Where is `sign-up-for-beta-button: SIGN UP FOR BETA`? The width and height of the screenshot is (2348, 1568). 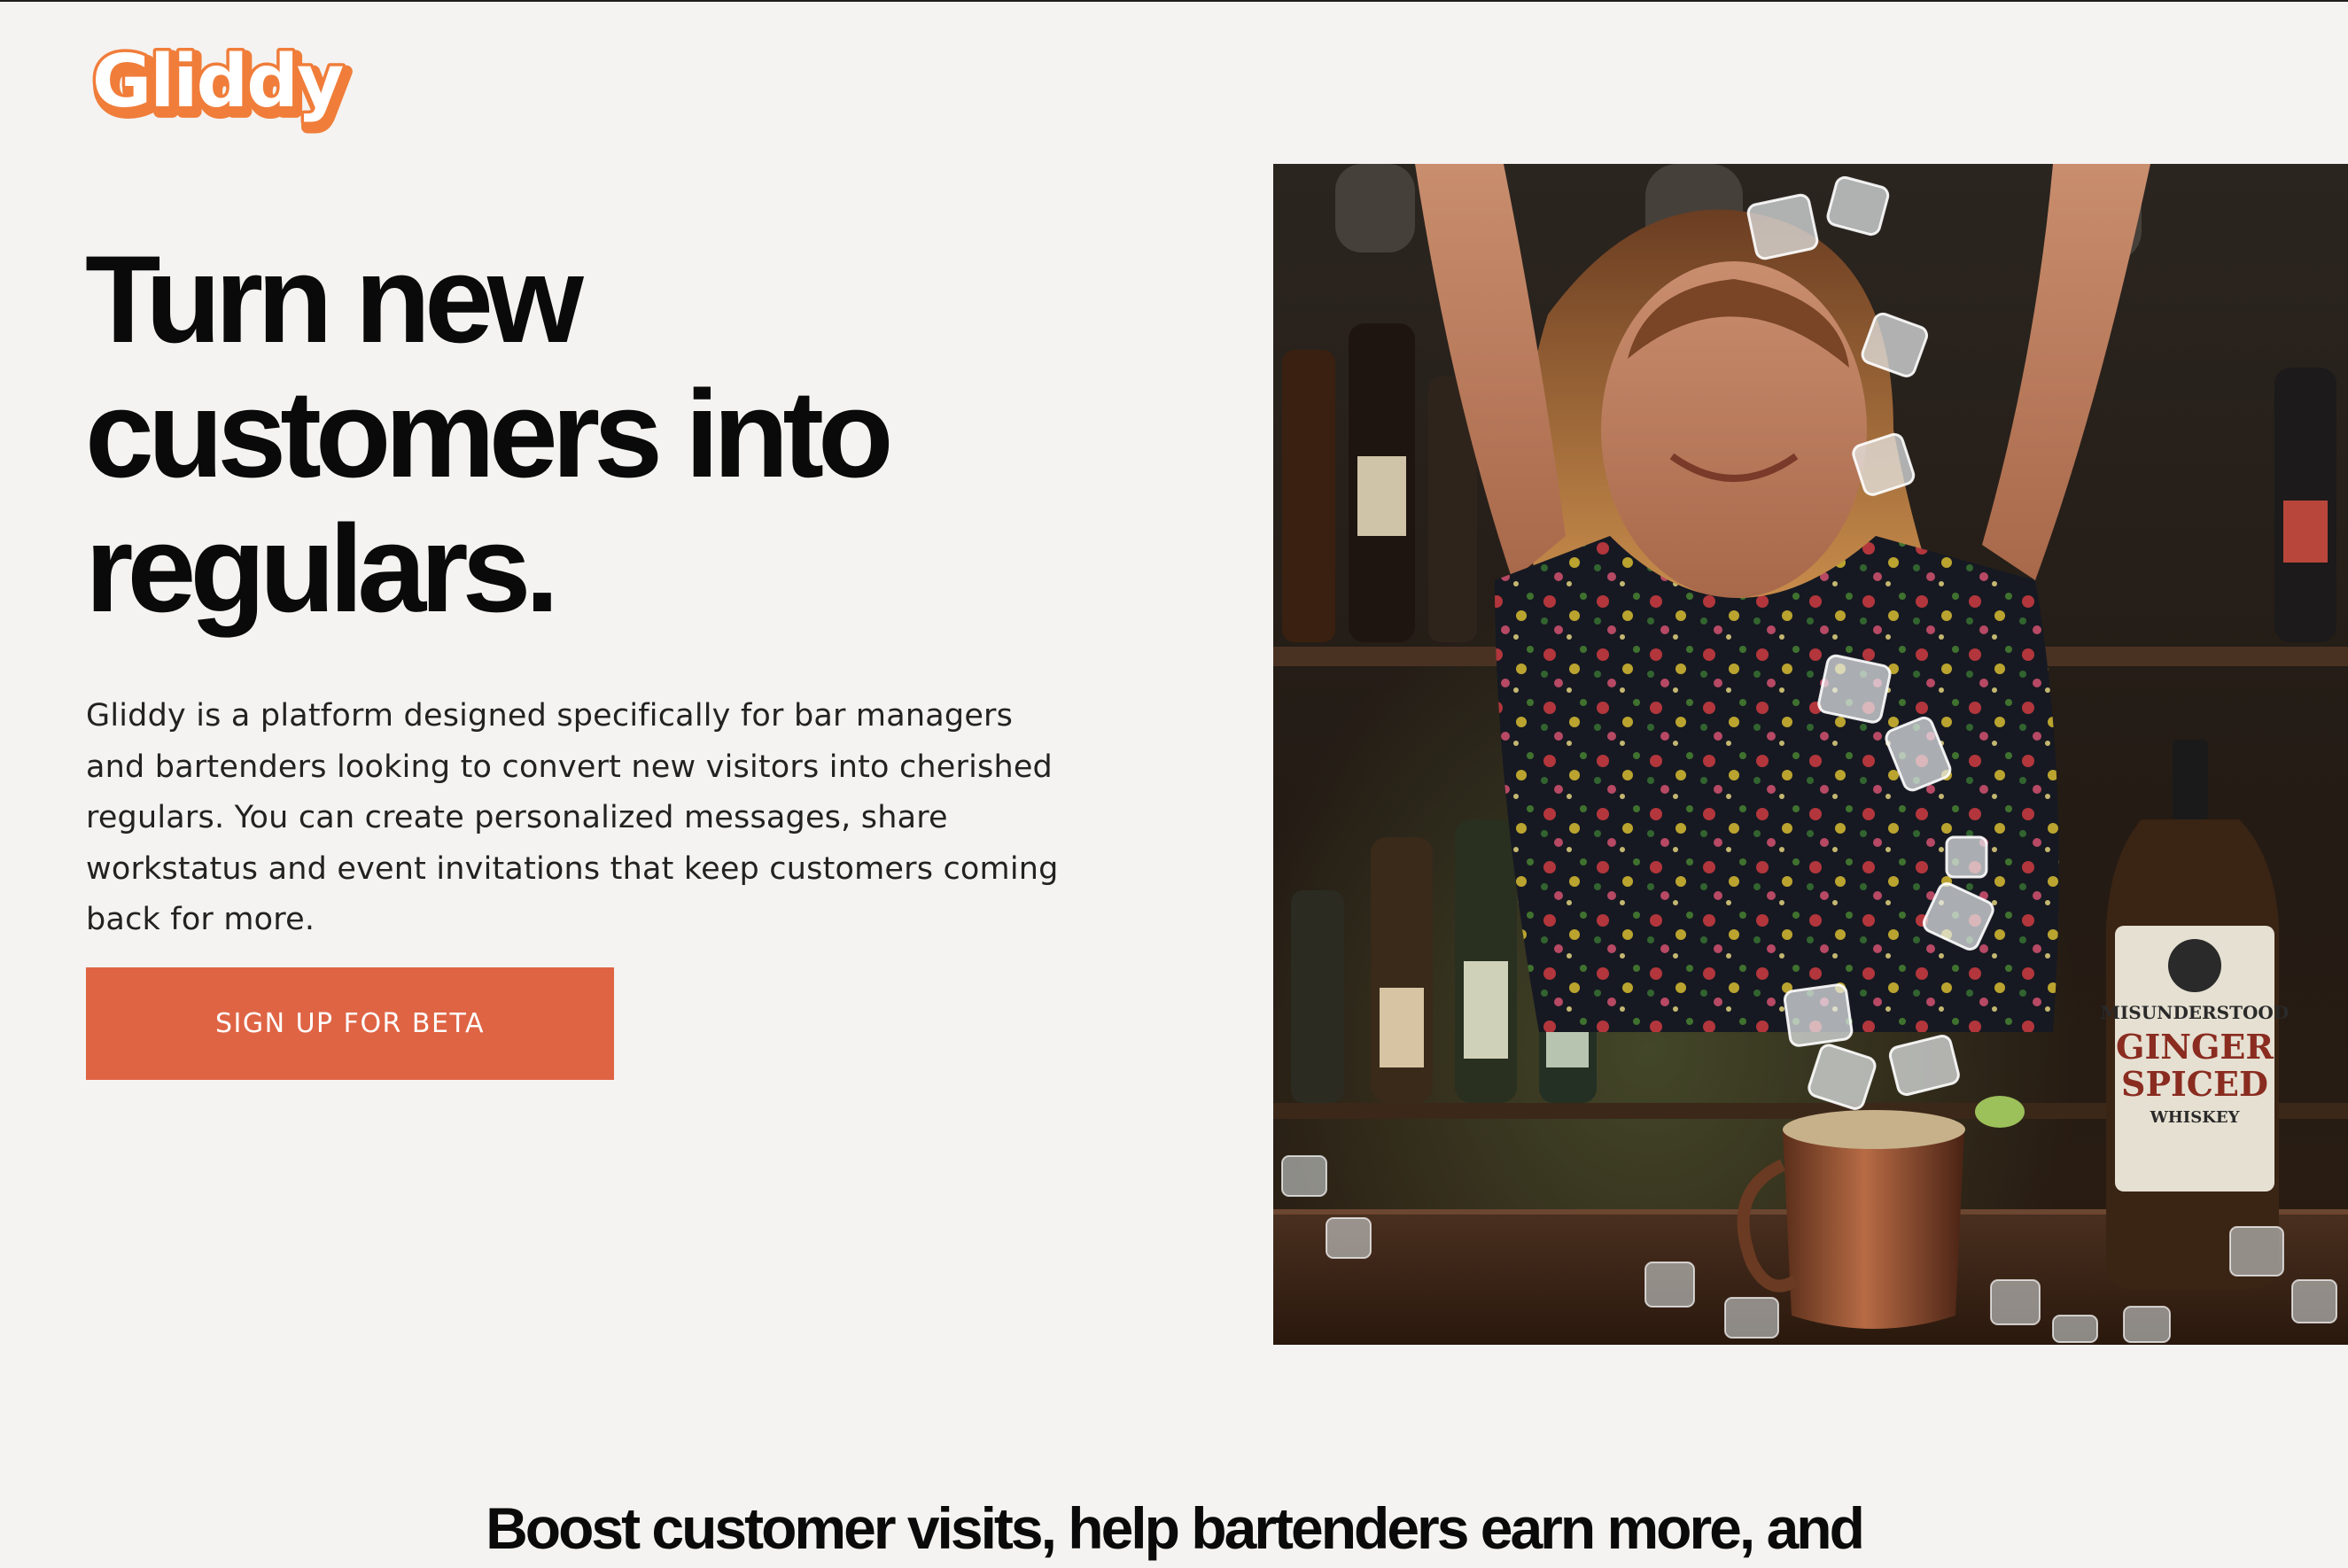
sign-up-for-beta-button: SIGN UP FOR BETA is located at coordinates (350, 1024).